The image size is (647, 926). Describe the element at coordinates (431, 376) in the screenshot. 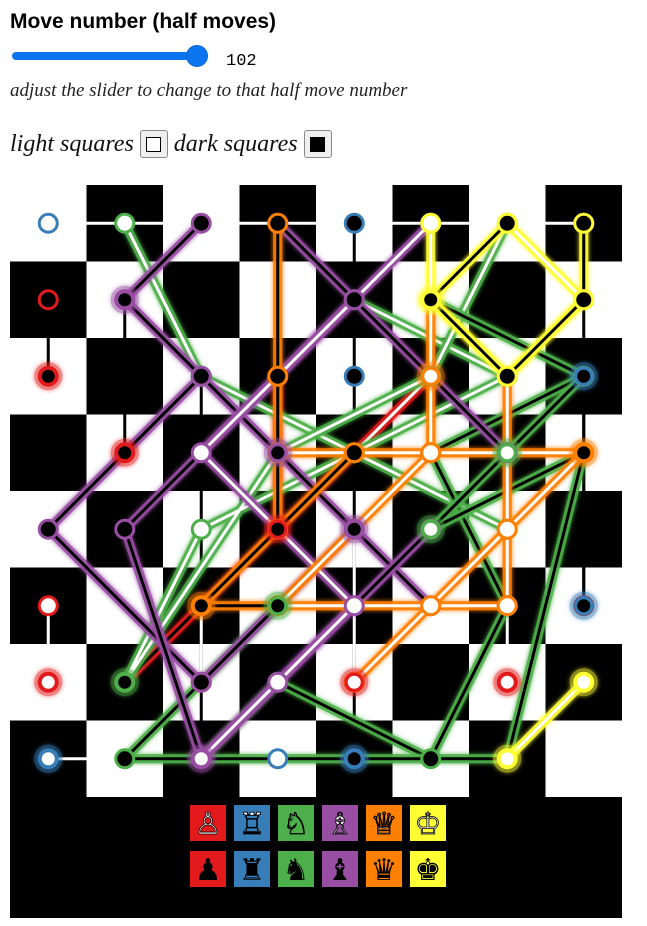

I see `white-queen-position` at that location.